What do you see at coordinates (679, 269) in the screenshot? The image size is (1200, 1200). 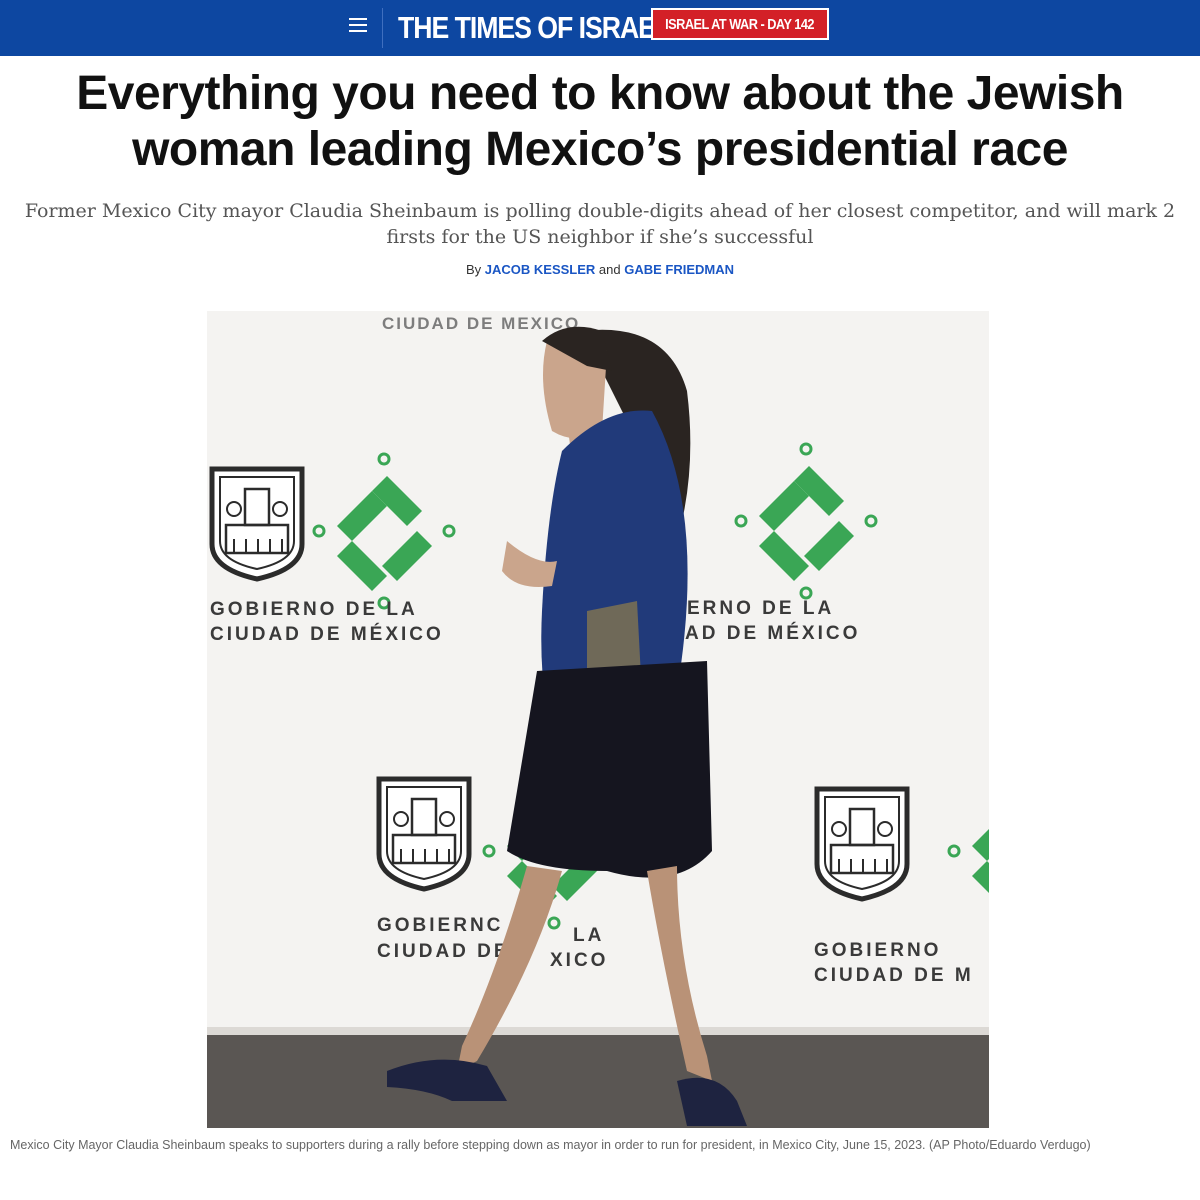 I see `author-link-gabe-friedman: GABE FRIEDMAN` at bounding box center [679, 269].